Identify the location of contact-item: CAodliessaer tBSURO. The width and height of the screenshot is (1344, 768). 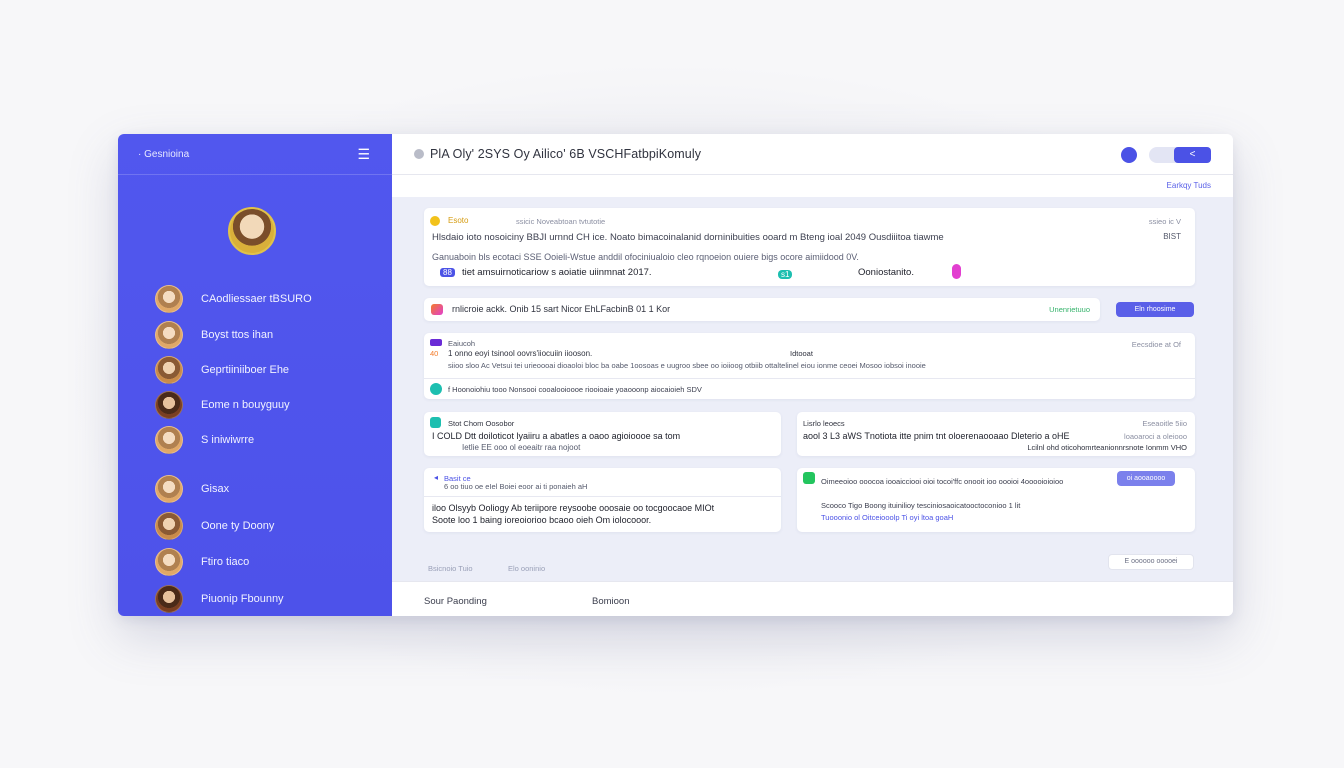
(233, 299).